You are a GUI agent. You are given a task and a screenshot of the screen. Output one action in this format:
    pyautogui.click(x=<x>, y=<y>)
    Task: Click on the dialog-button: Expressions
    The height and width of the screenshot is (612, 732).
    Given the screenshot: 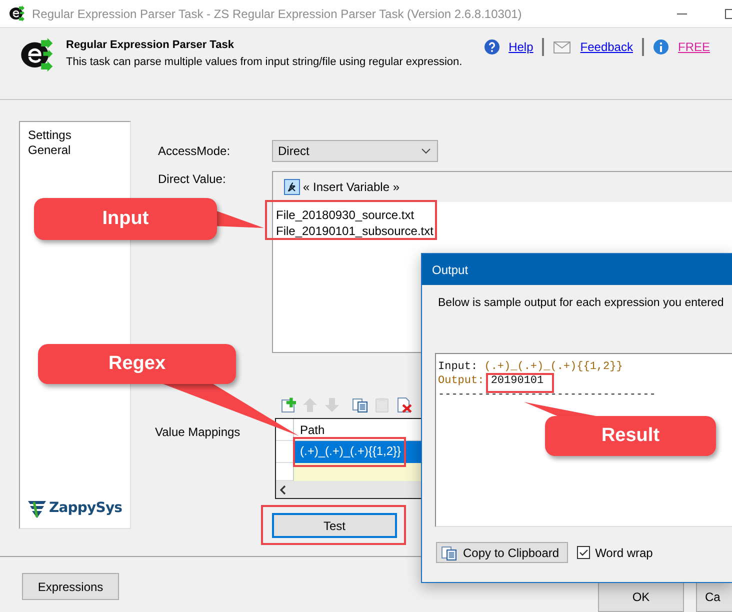 What is the action you would take?
    pyautogui.click(x=70, y=586)
    